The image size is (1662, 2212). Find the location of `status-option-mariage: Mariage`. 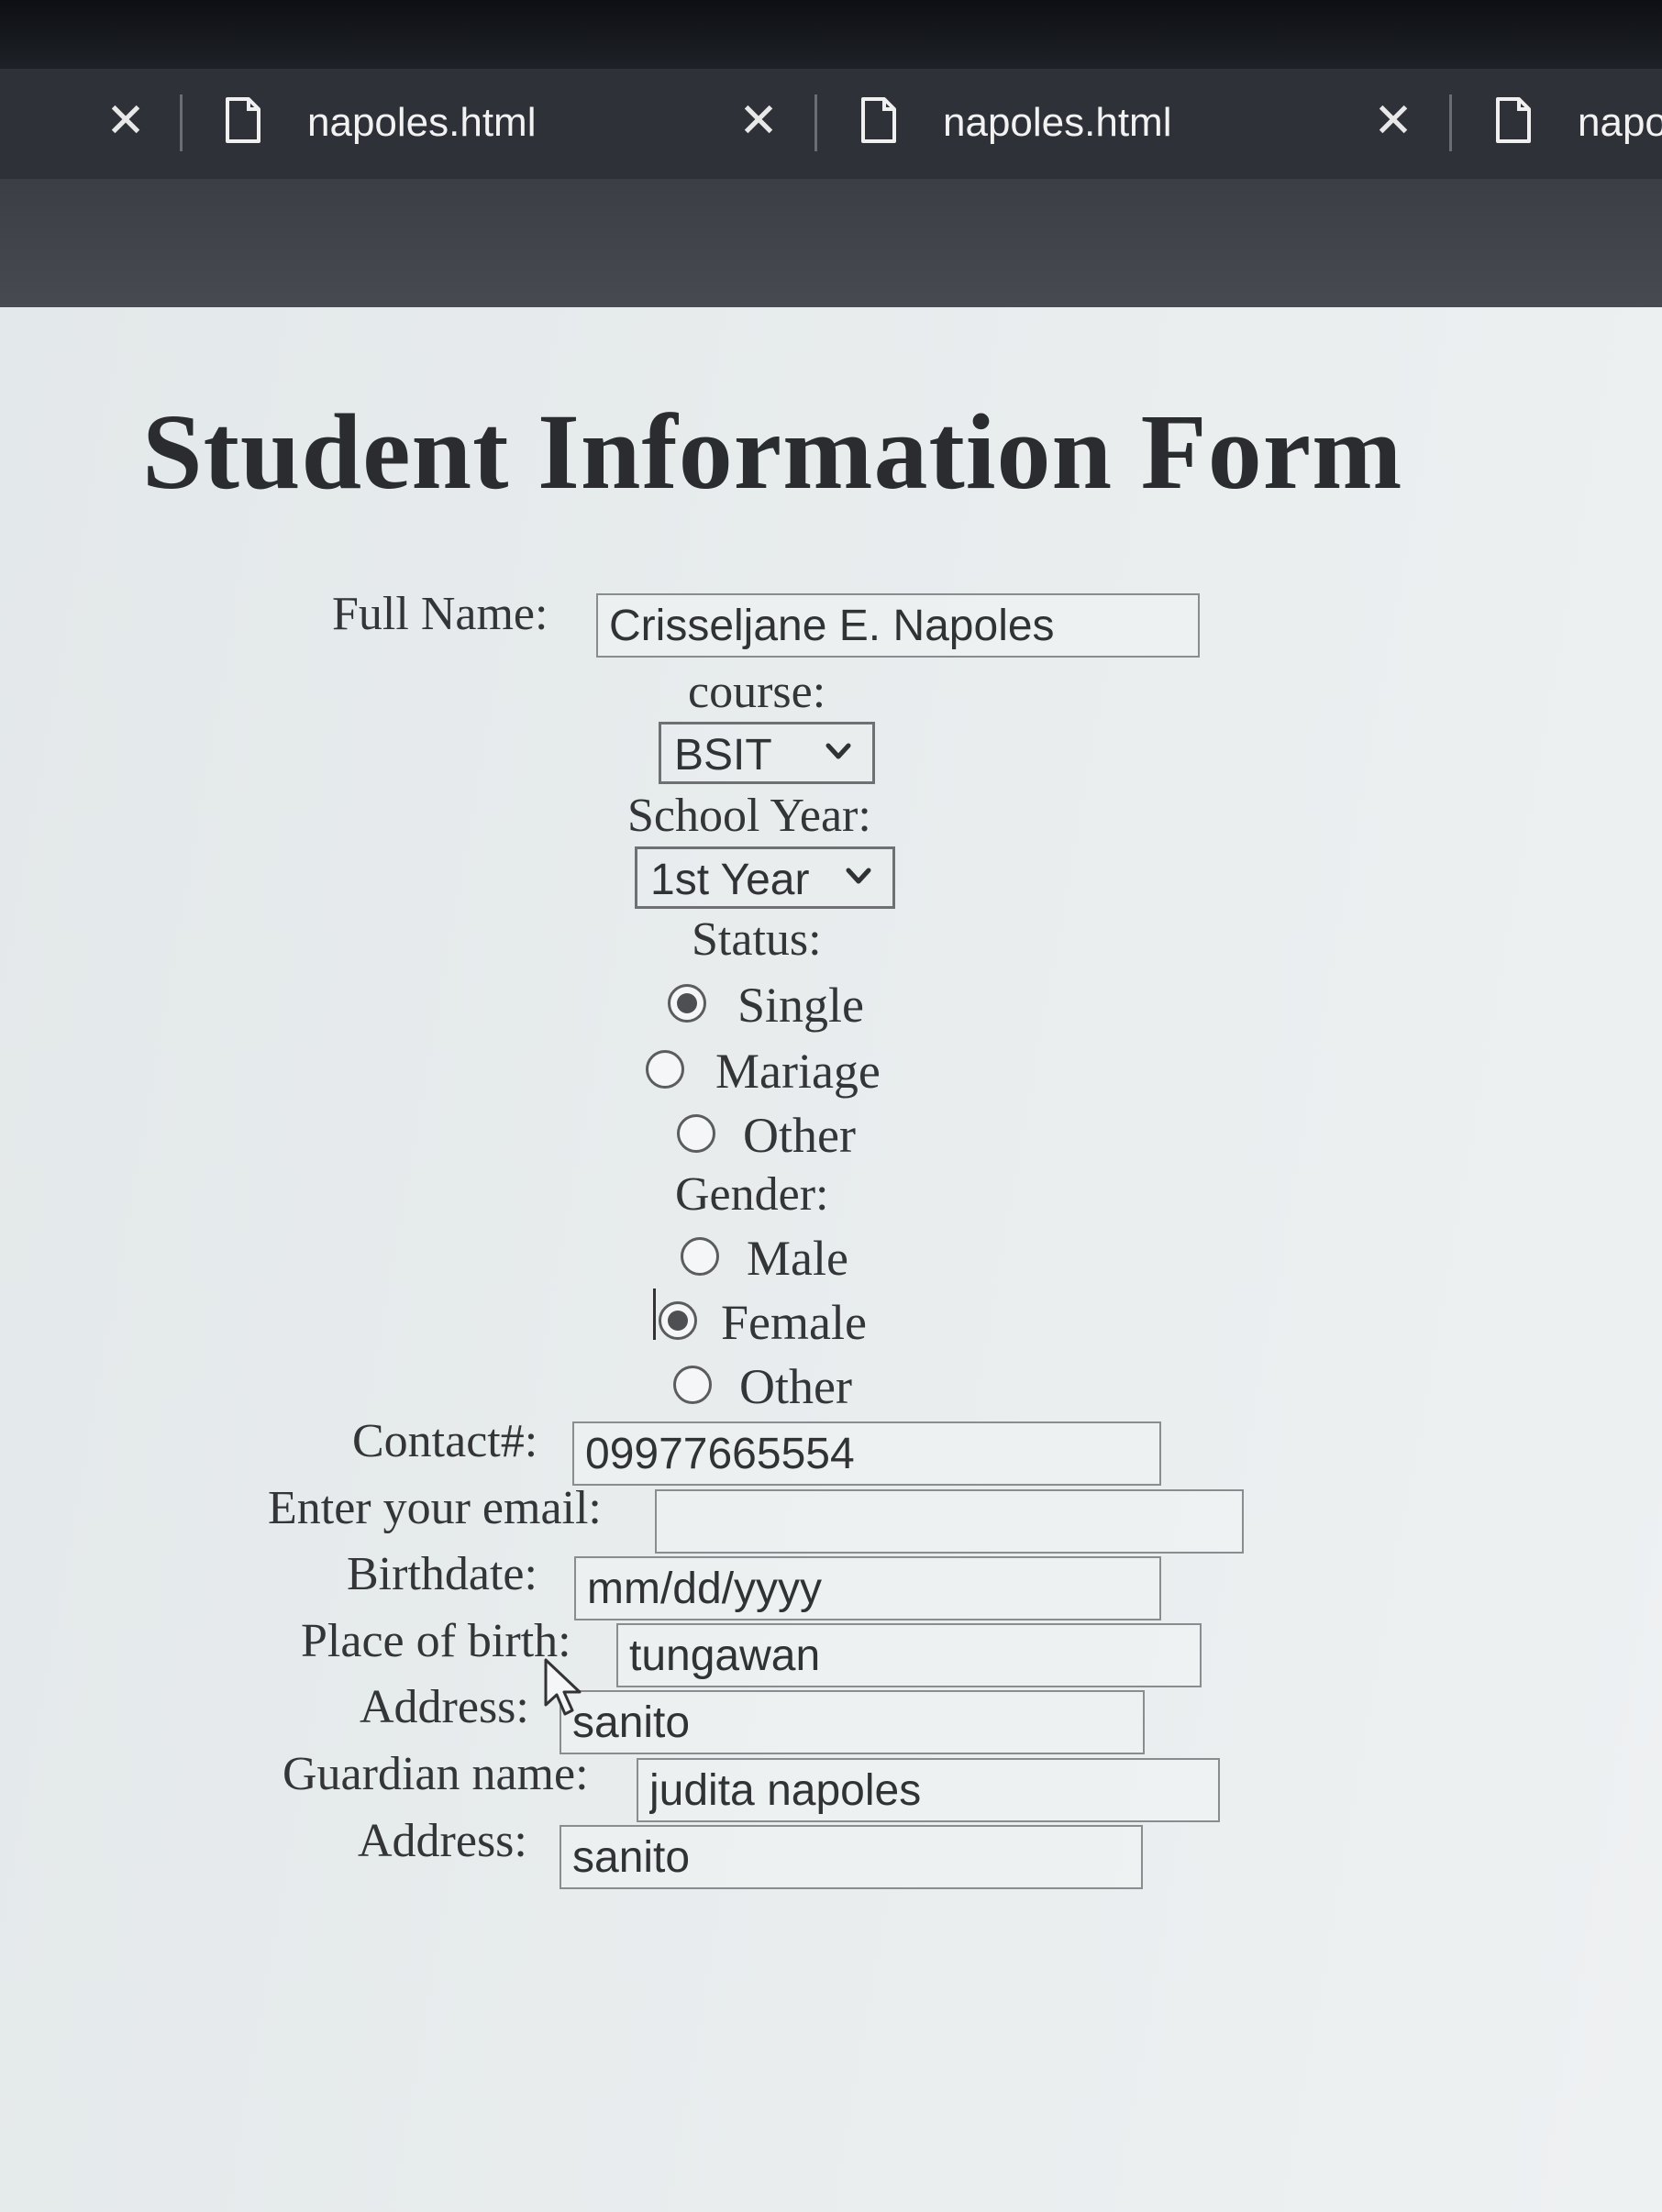

status-option-mariage: Mariage is located at coordinates (783, 1071).